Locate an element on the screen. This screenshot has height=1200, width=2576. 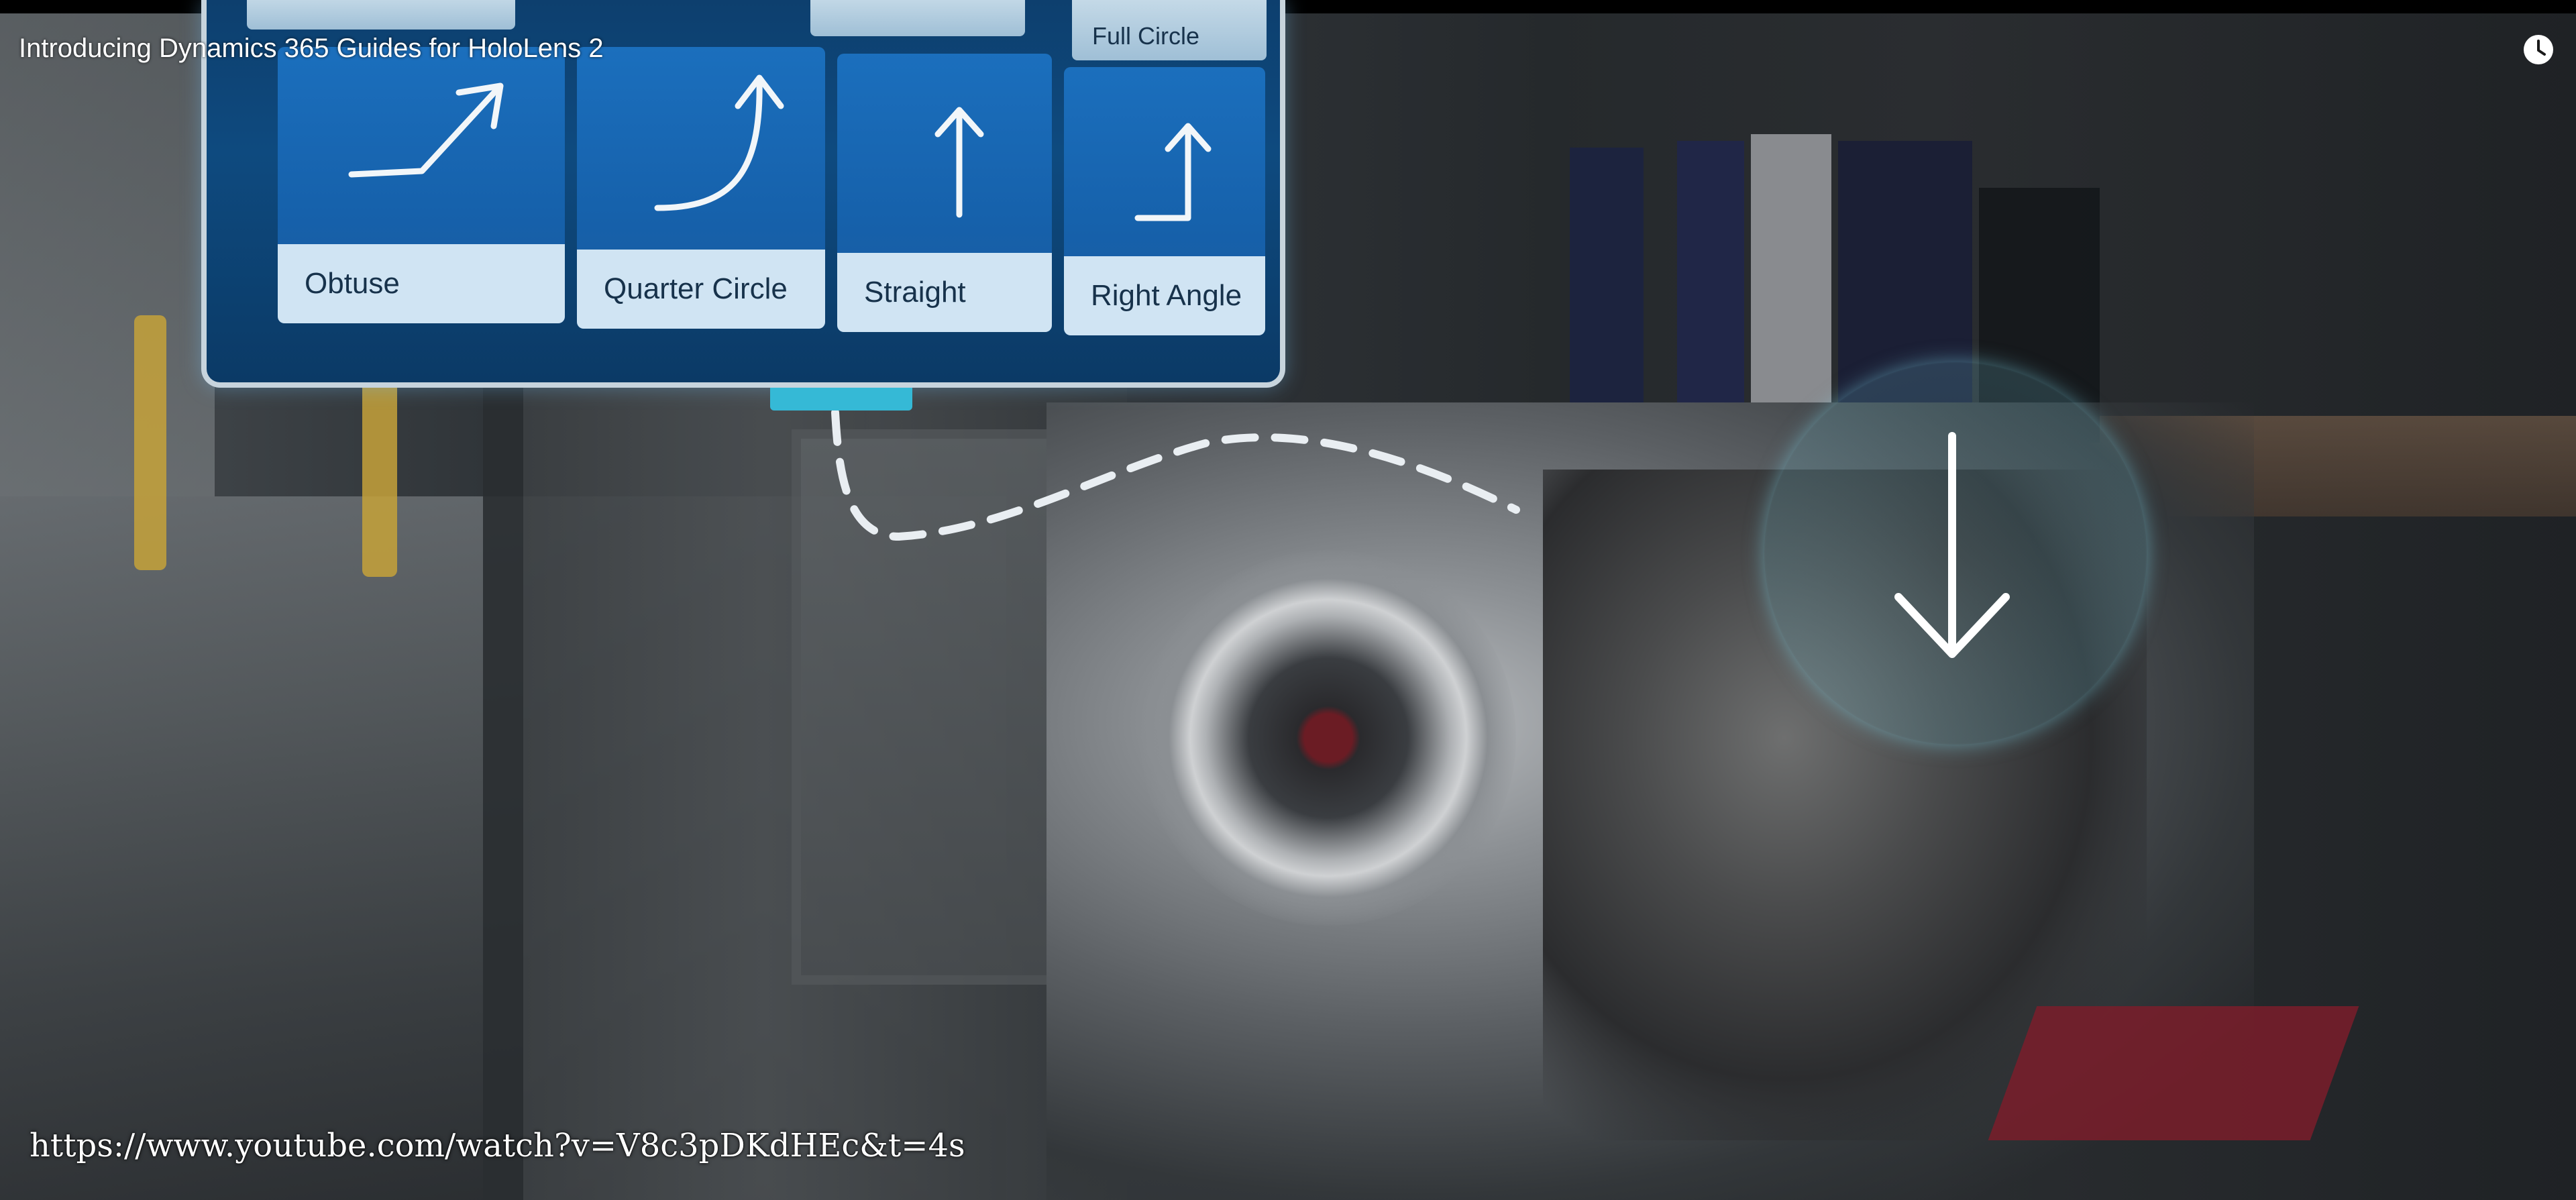
tile-obtuse-label: Obtuse is located at coordinates (421, 283).